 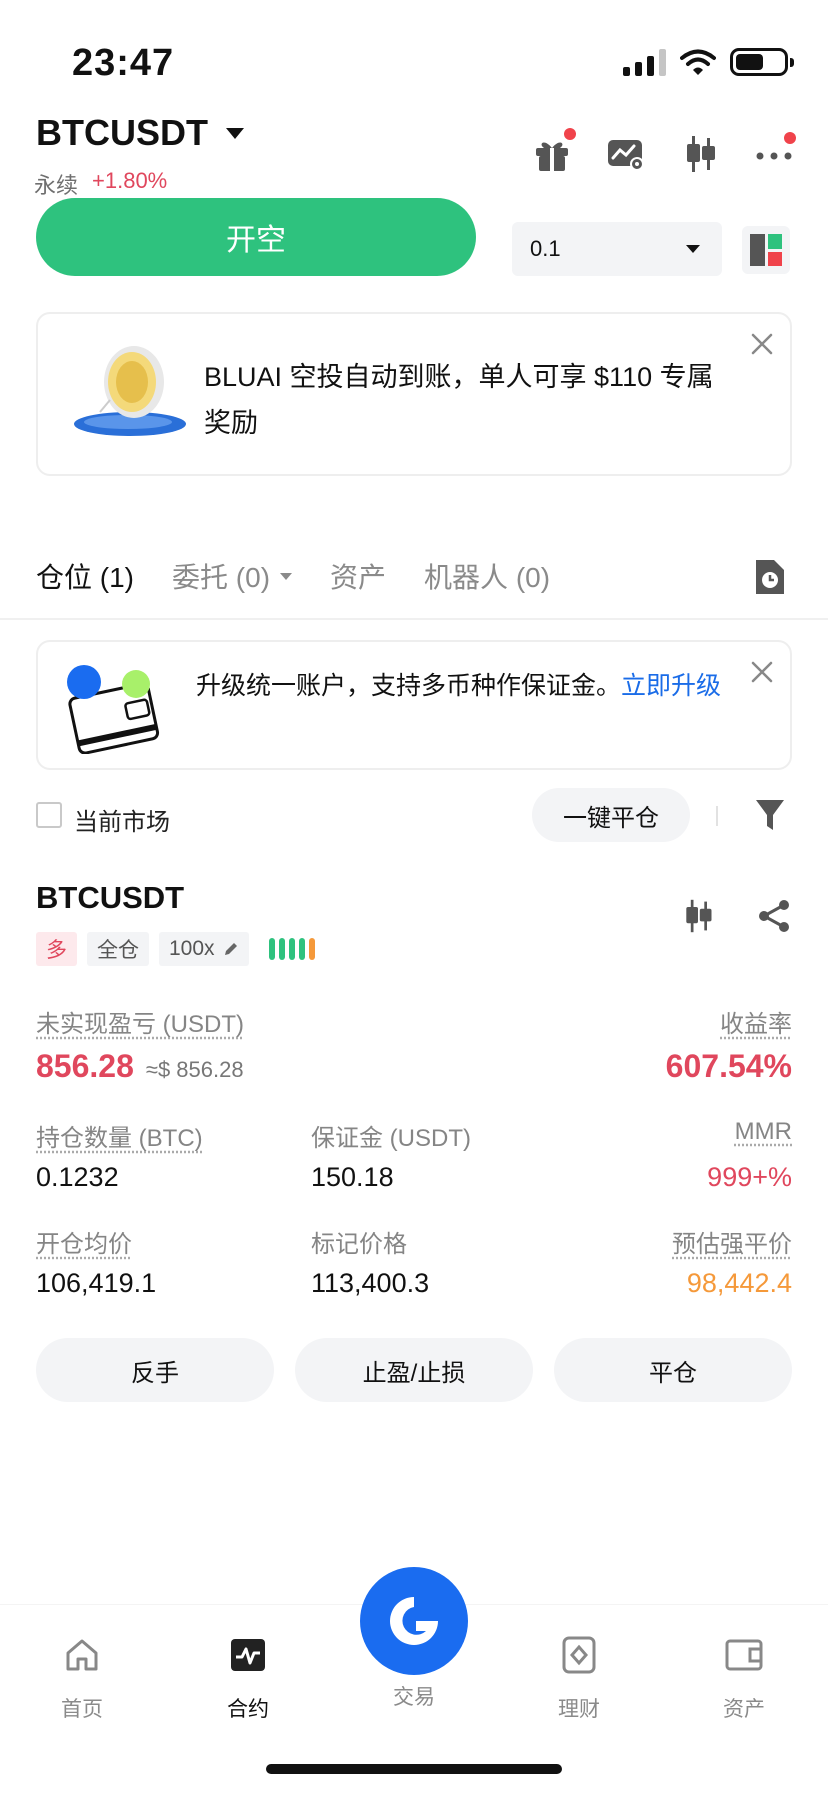 I want to click on risk-level-indicator, so click(x=291, y=949).